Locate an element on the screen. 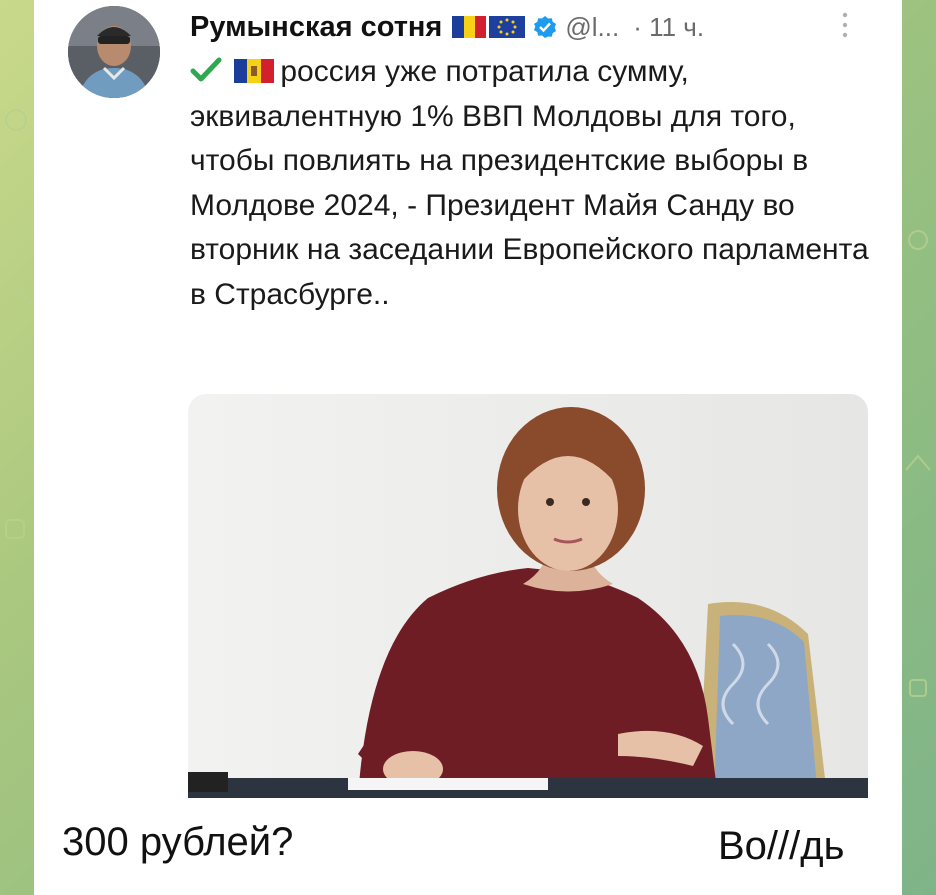 The image size is (936, 895). moldova-flag-icon is located at coordinates (254, 71).